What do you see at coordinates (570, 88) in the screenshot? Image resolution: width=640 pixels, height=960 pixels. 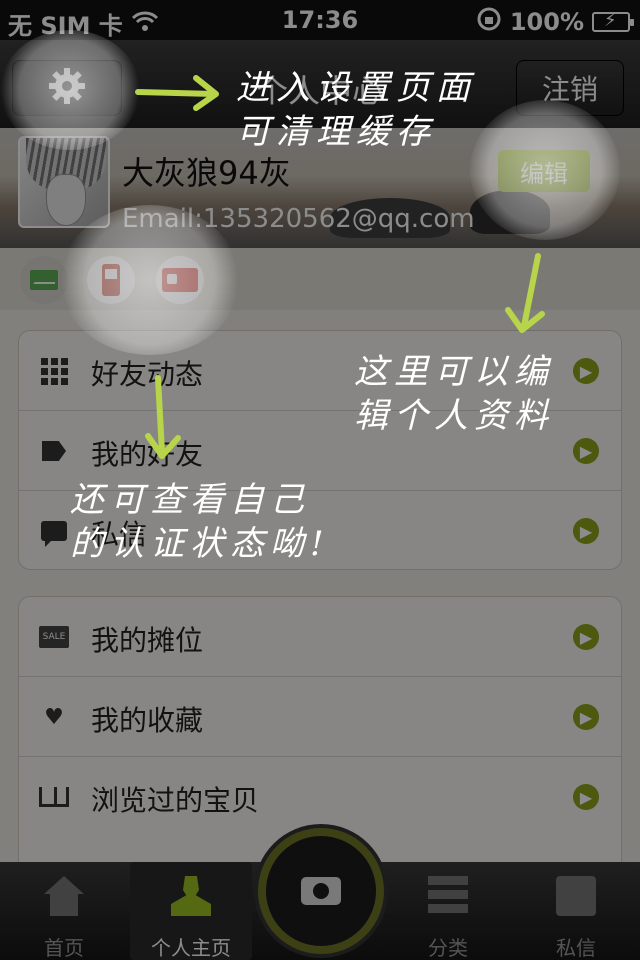 I see `logout-button: 注销` at bounding box center [570, 88].